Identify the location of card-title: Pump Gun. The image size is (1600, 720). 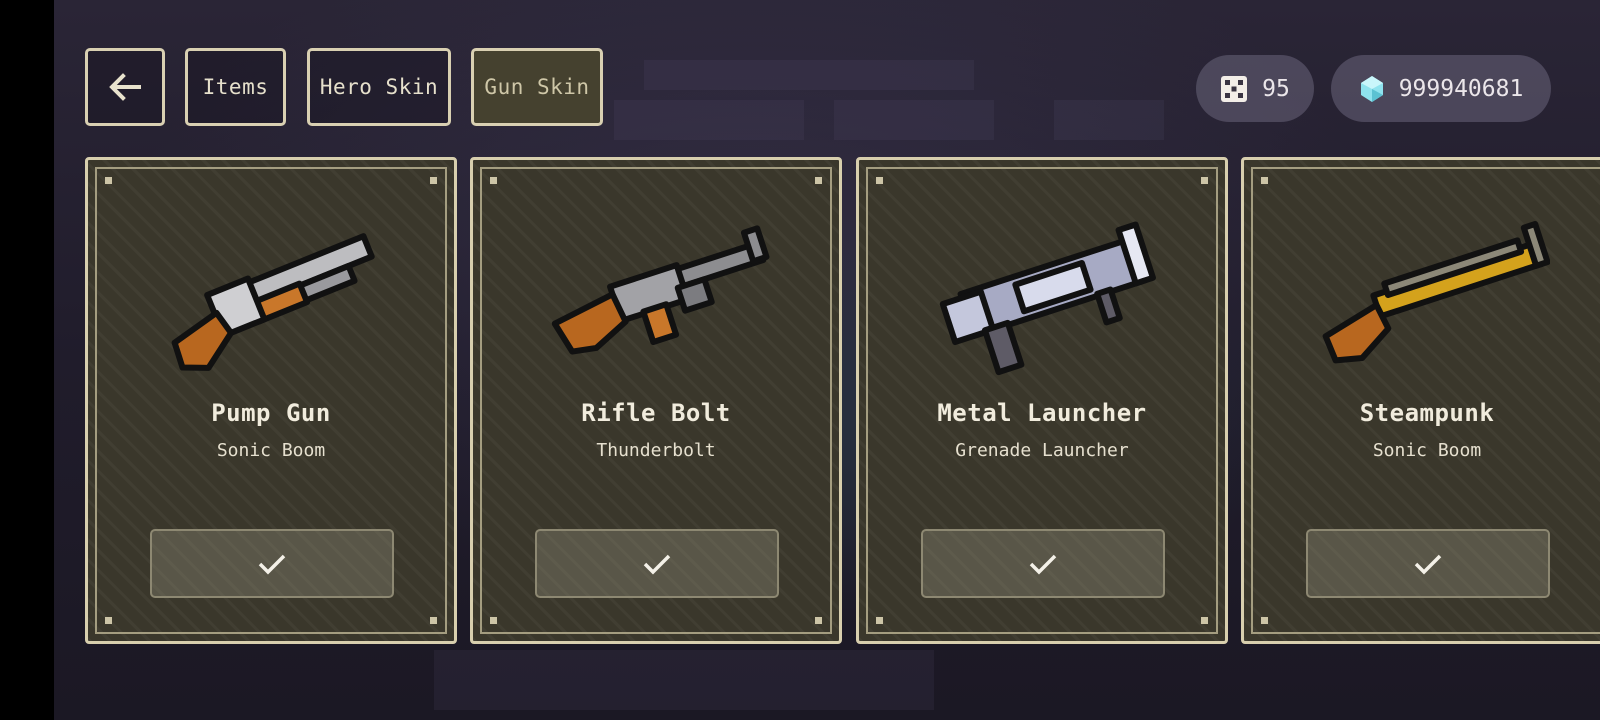
(271, 413).